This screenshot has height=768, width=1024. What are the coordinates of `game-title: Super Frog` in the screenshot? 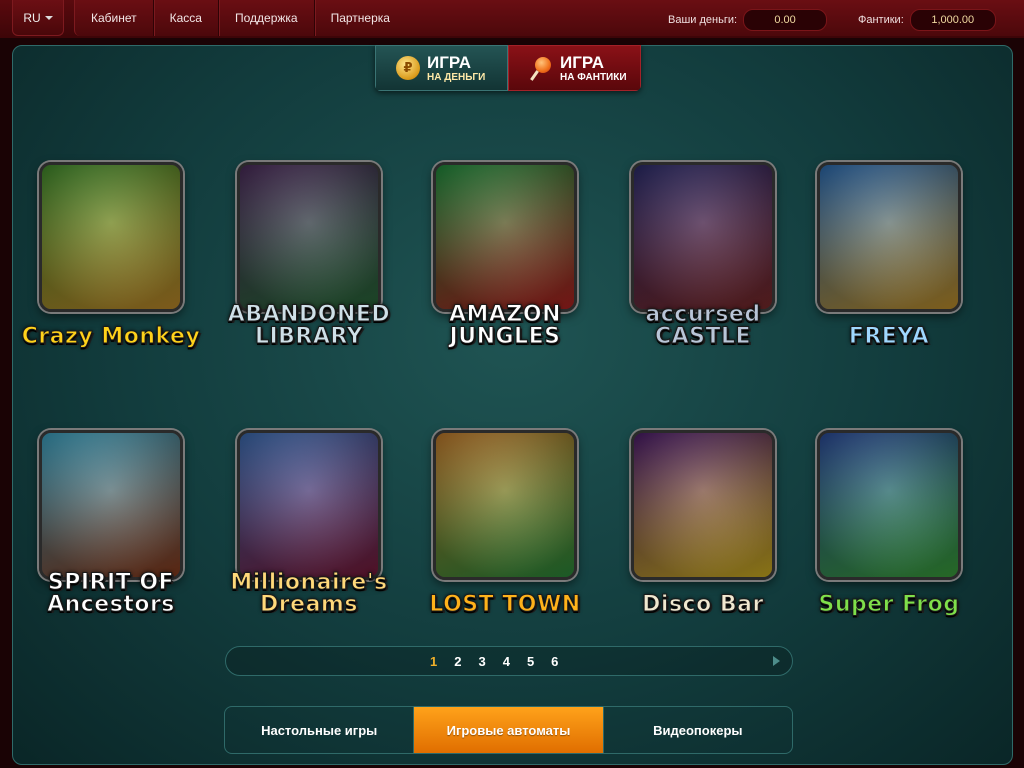 It's located at (889, 604).